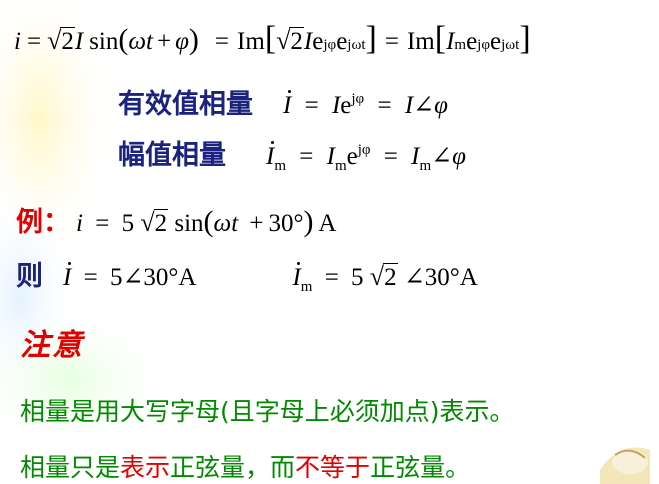 The height and width of the screenshot is (484, 659). Describe the element at coordinates (172, 155) in the screenshot. I see `amplitude-phasor-label: 幅值相量` at that location.